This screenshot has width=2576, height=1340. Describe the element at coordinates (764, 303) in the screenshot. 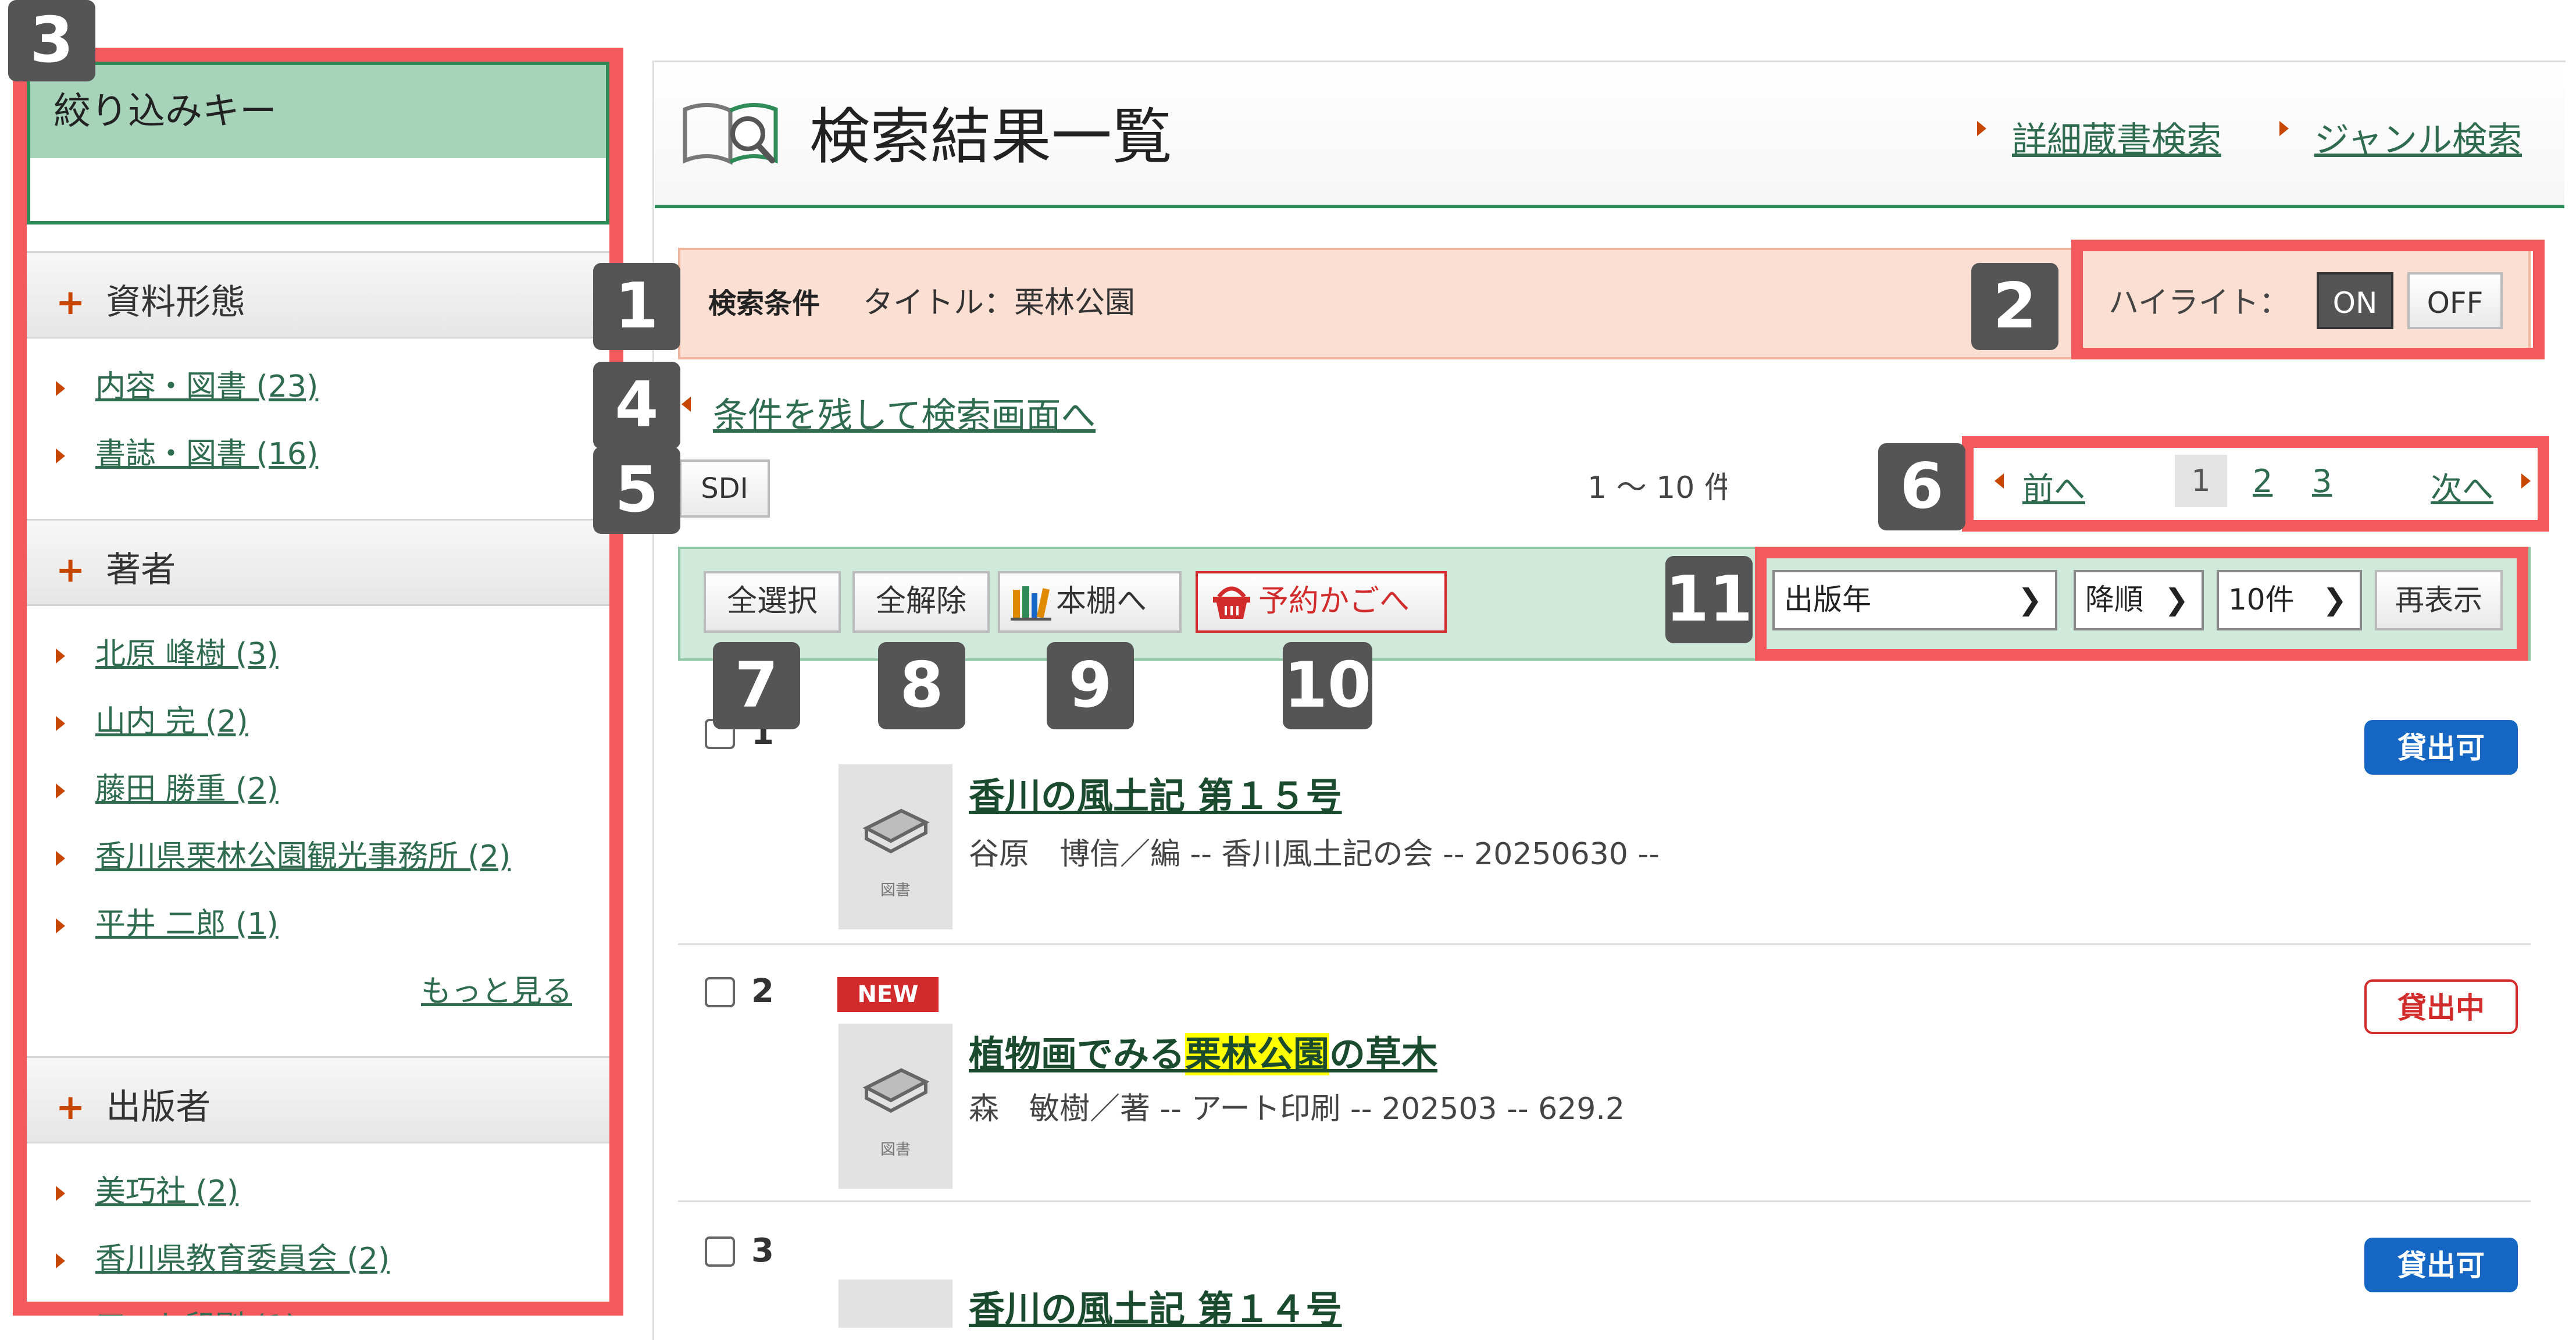

I see `search-condition-label: 検索条件` at that location.